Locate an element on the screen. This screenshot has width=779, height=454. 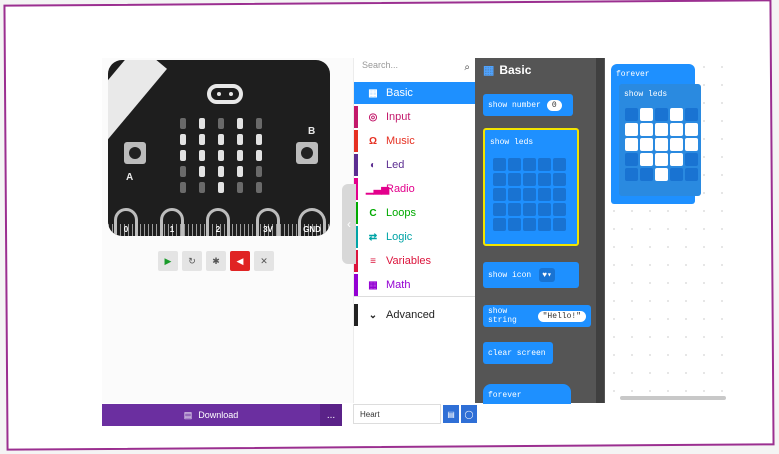
led-r0c3 is located at coordinates (240, 123).